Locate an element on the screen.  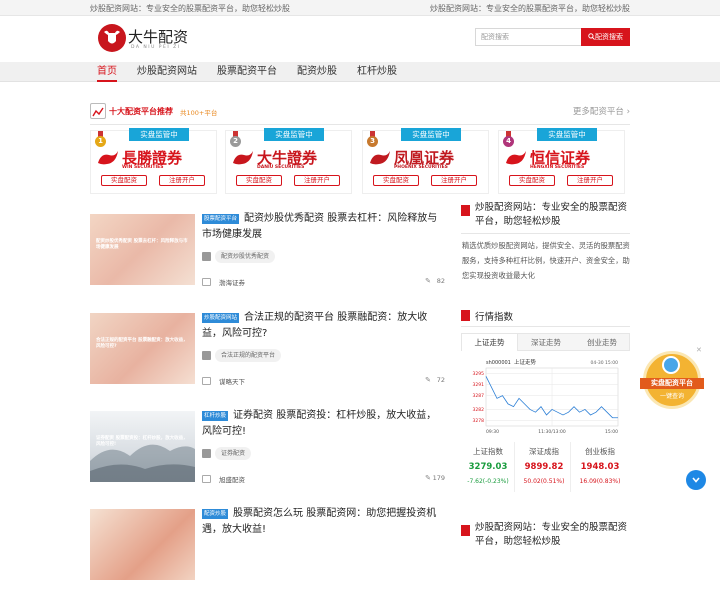
topic-pill: 合法正规的配资平台 is located at coordinates (248, 355).